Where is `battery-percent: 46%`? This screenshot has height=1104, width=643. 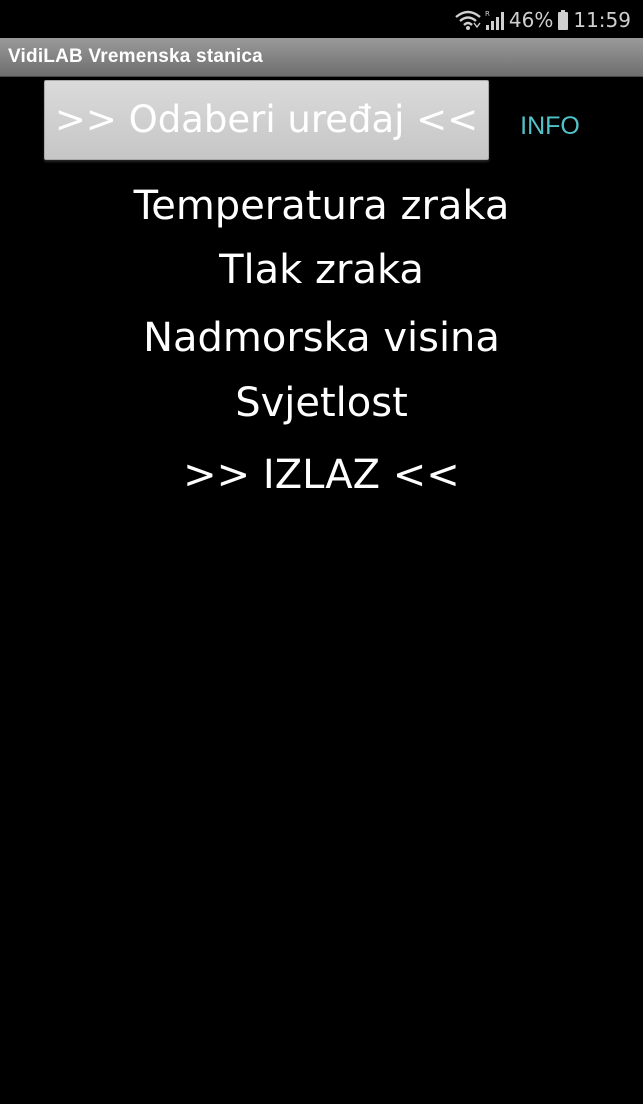 battery-percent: 46% is located at coordinates (531, 20).